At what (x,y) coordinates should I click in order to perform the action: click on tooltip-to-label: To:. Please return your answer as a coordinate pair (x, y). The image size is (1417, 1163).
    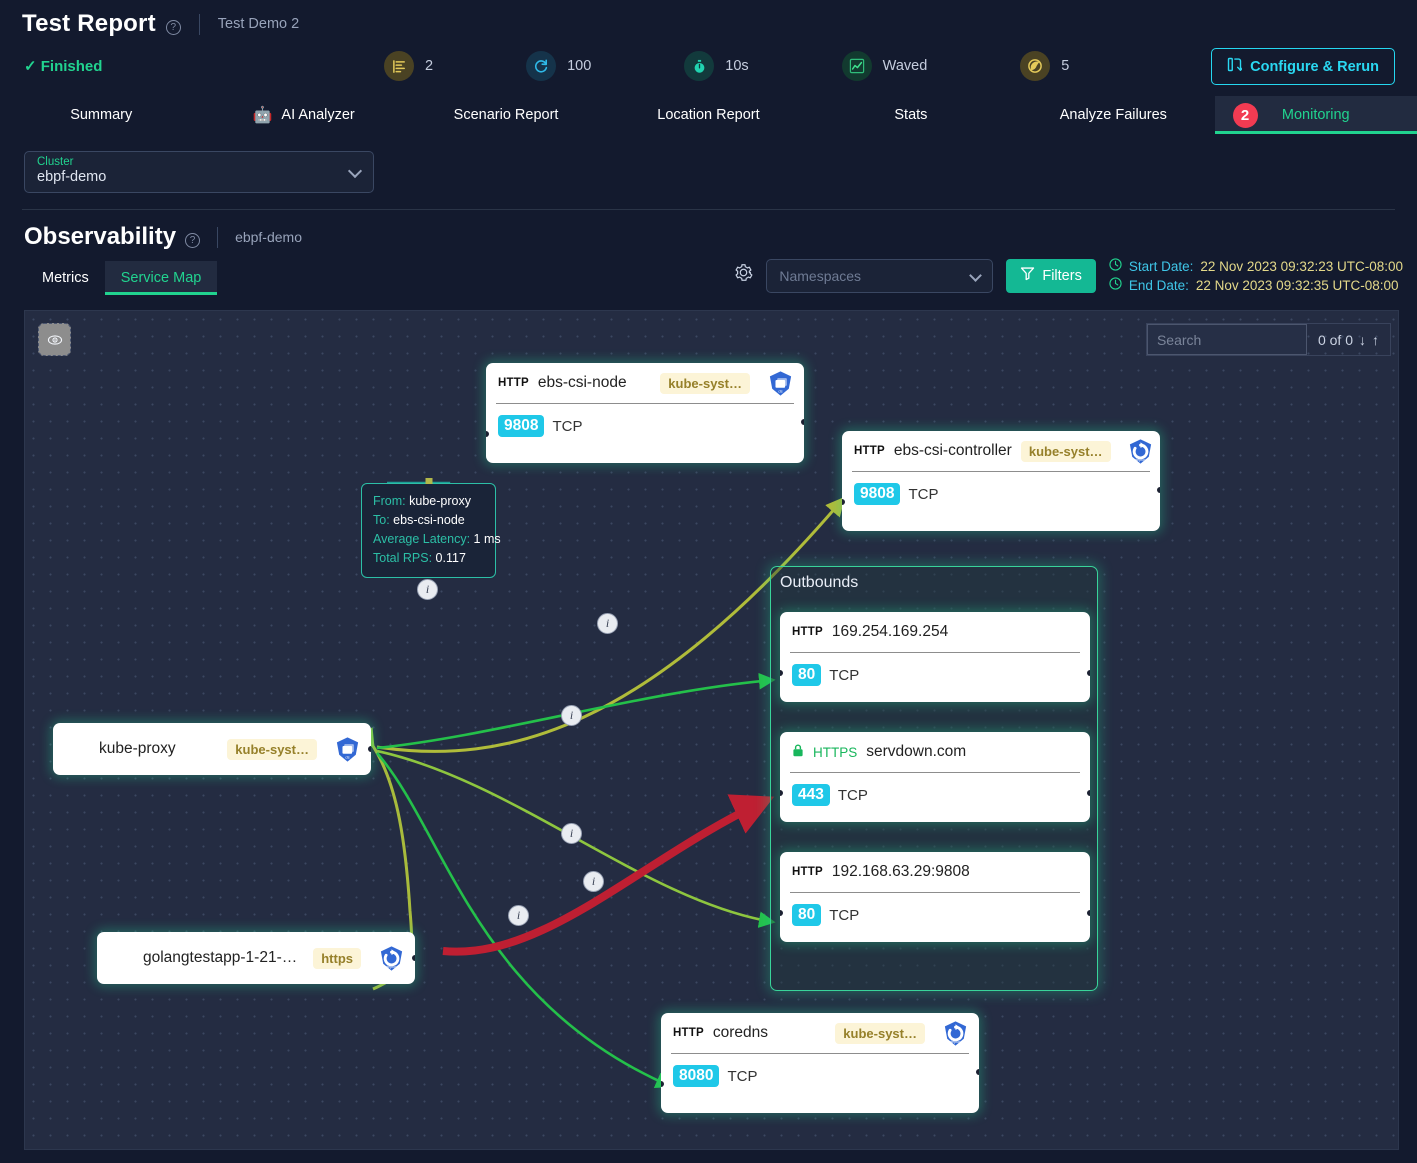
    Looking at the image, I should click on (381, 520).